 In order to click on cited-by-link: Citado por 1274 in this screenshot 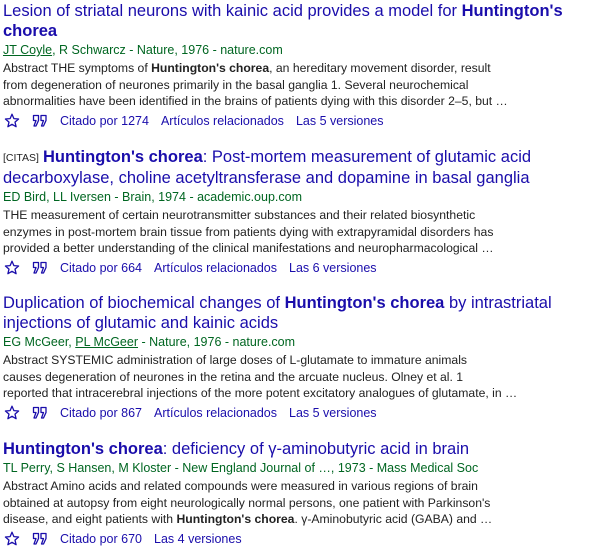, I will do `click(104, 121)`.